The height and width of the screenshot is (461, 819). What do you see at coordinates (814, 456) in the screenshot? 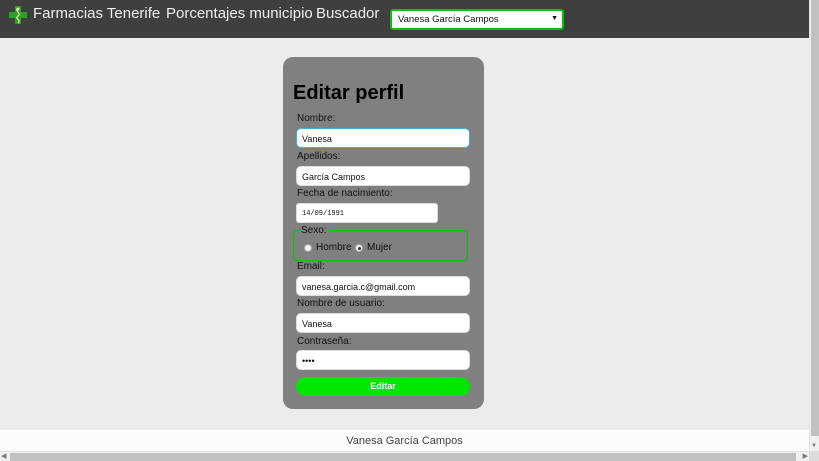
I see `scrollbar-corner` at bounding box center [814, 456].